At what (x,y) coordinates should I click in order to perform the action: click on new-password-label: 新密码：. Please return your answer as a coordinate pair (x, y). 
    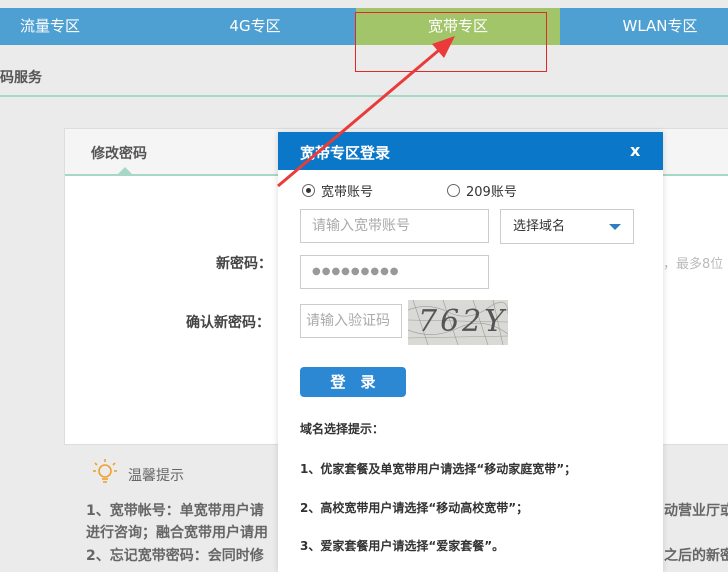
    Looking at the image, I should click on (244, 264).